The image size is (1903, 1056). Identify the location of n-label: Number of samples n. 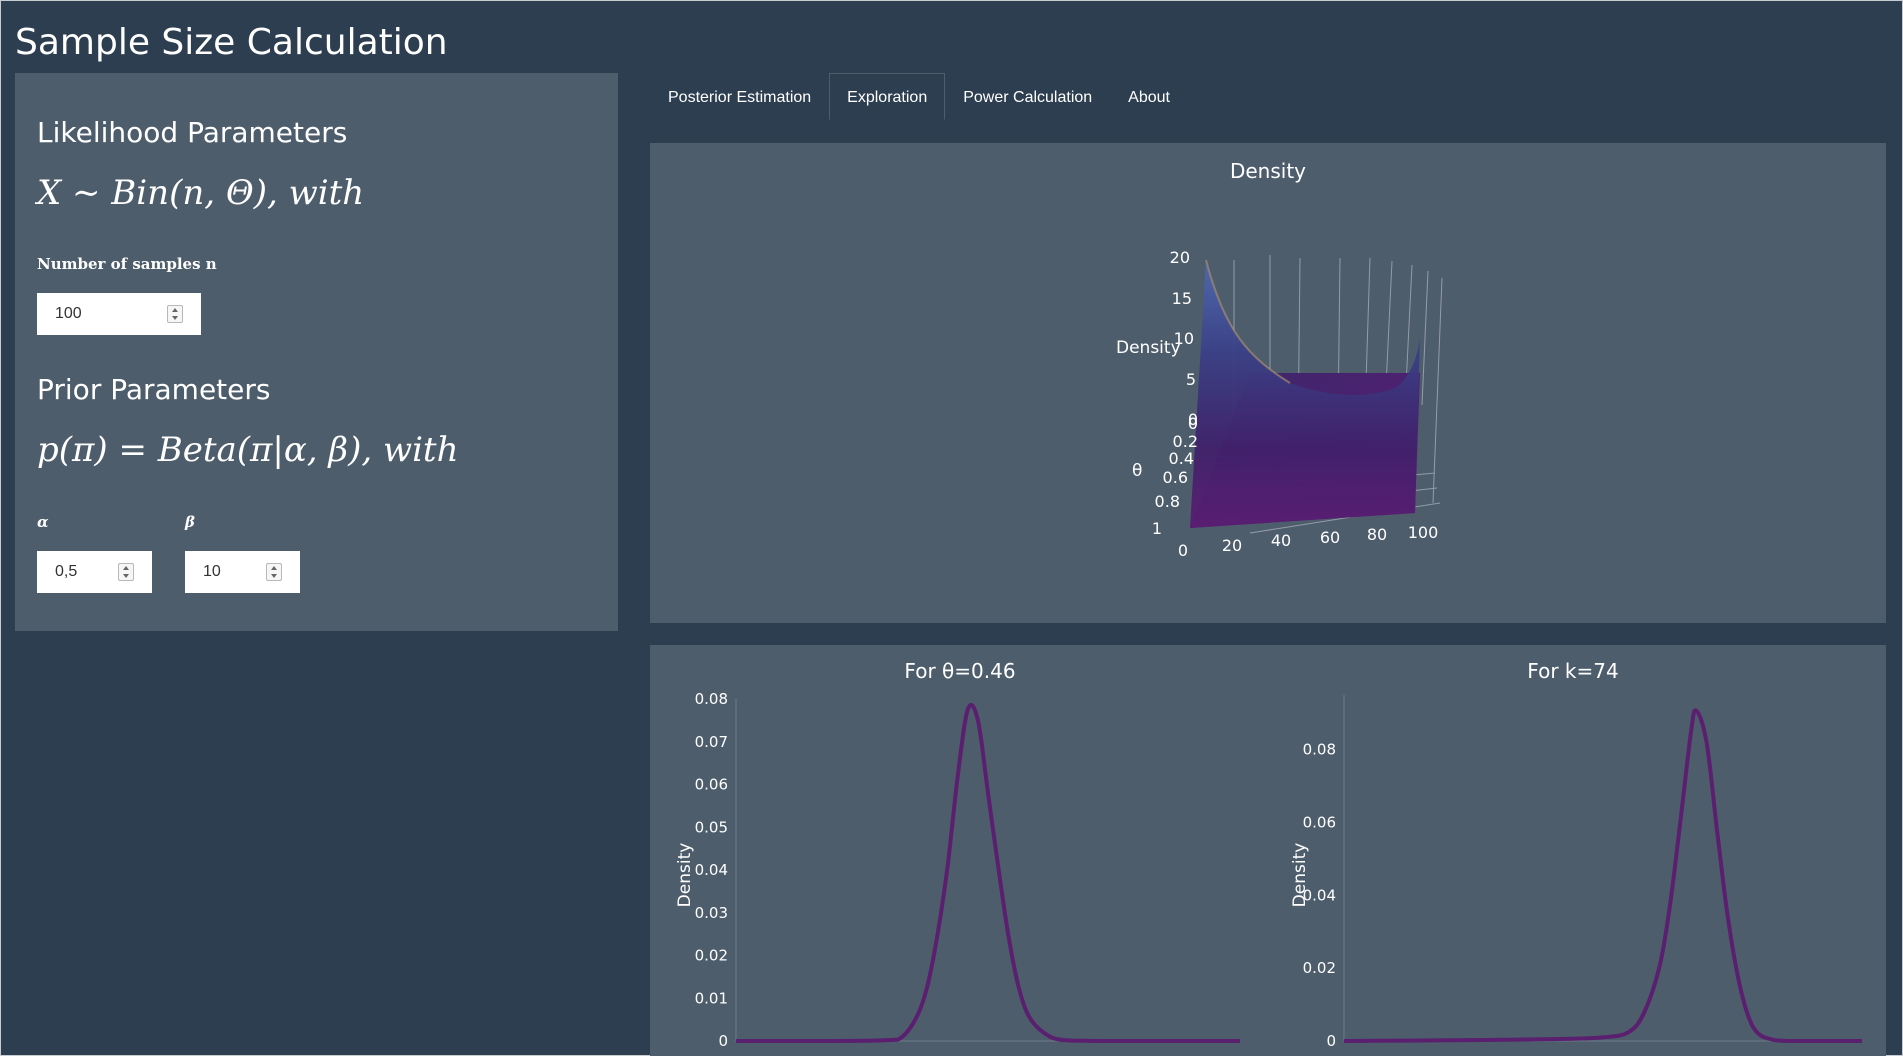
(127, 264).